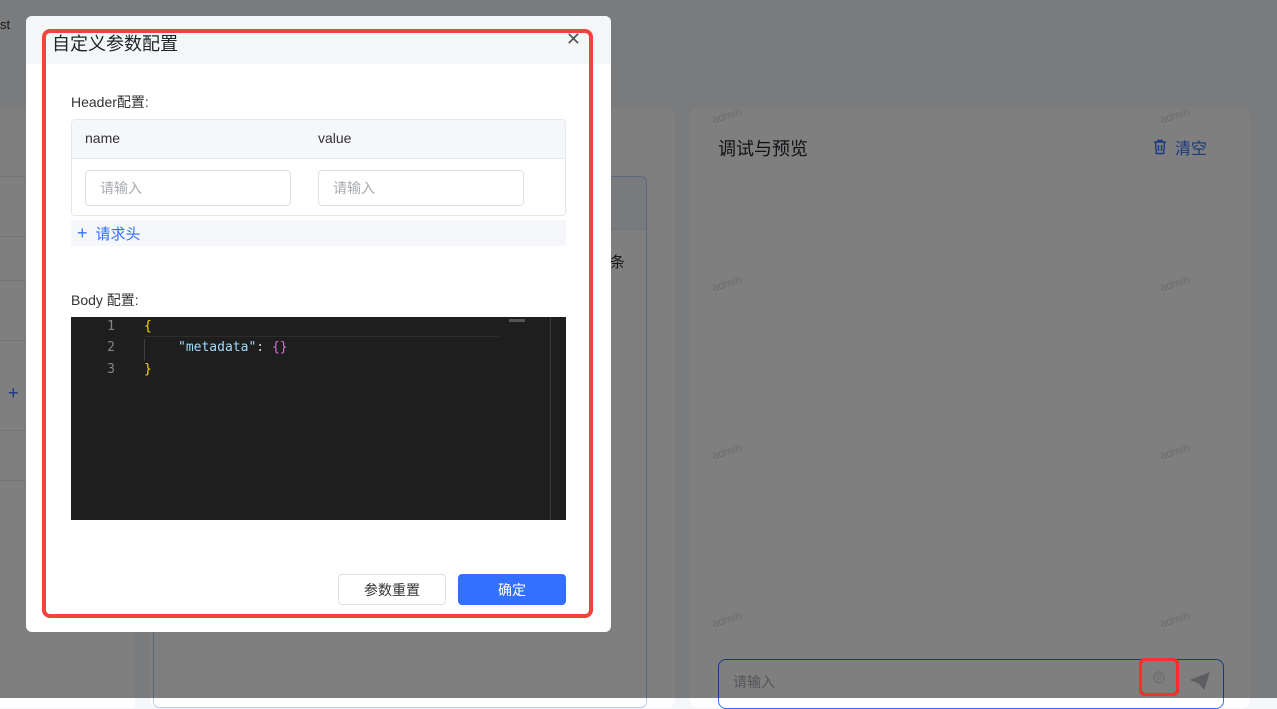  Describe the element at coordinates (392, 589) in the screenshot. I see `reset-parameters-button: 参数重置` at that location.